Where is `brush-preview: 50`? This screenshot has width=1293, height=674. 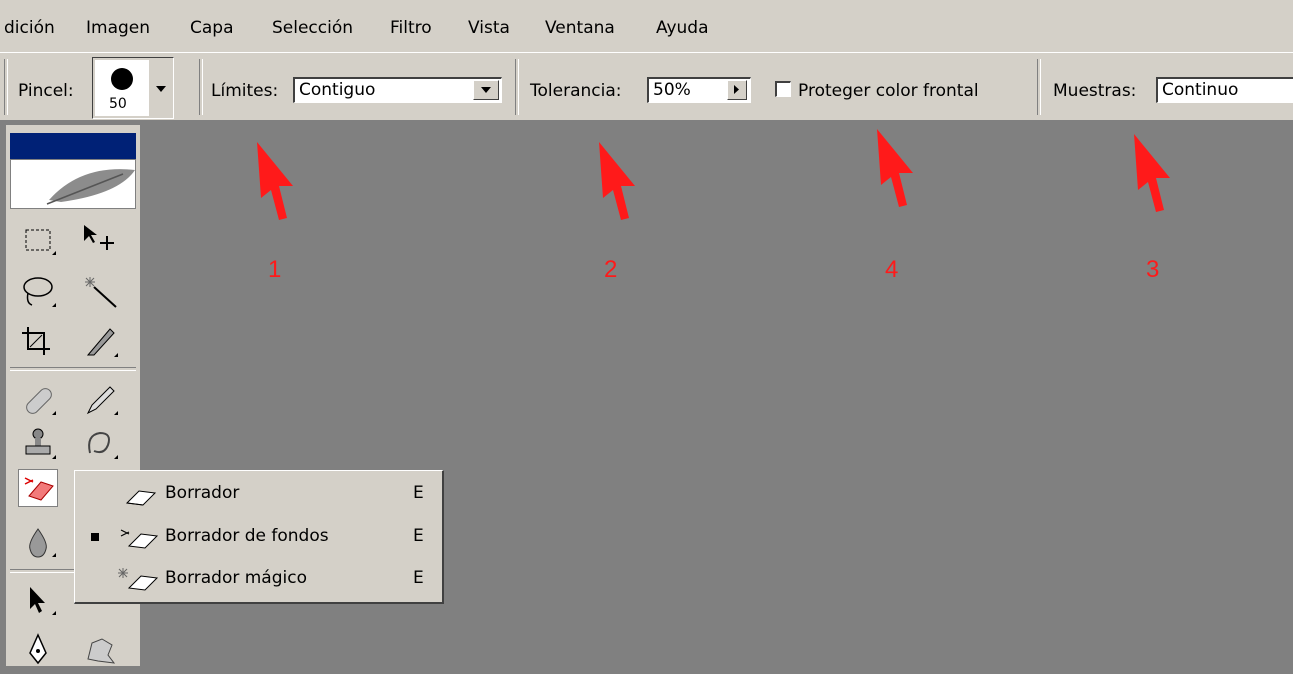 brush-preview: 50 is located at coordinates (122, 88).